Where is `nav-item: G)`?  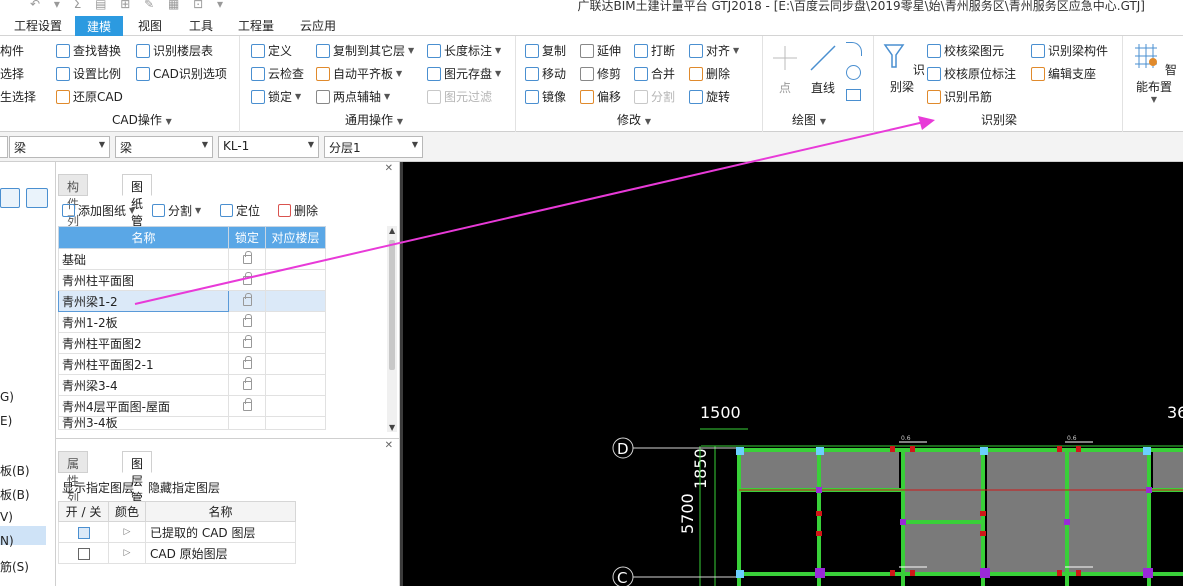 nav-item: G) is located at coordinates (7, 397).